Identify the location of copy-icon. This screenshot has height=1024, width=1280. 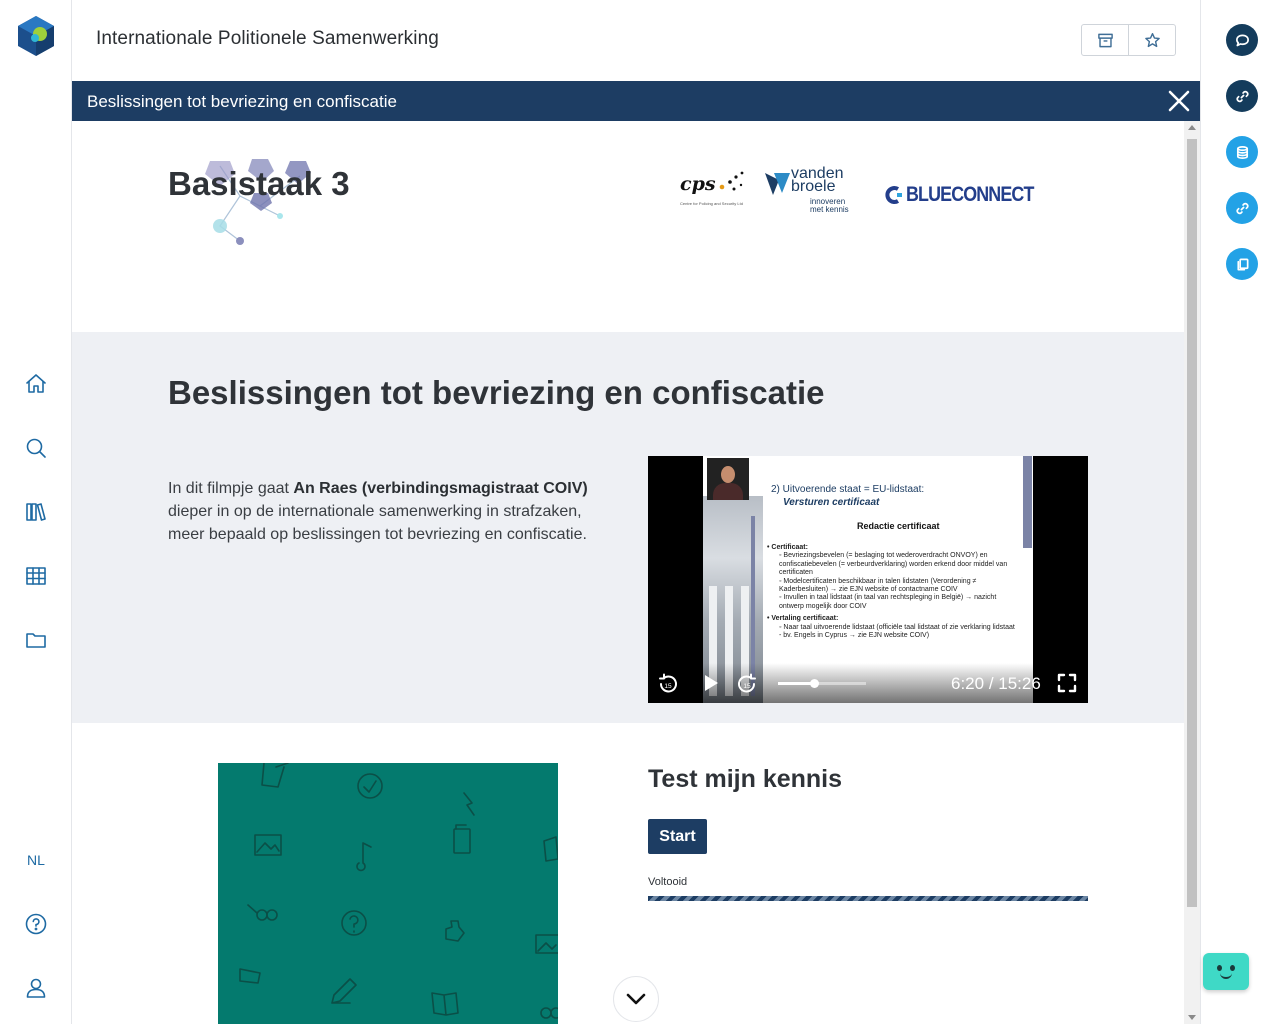
(1242, 264).